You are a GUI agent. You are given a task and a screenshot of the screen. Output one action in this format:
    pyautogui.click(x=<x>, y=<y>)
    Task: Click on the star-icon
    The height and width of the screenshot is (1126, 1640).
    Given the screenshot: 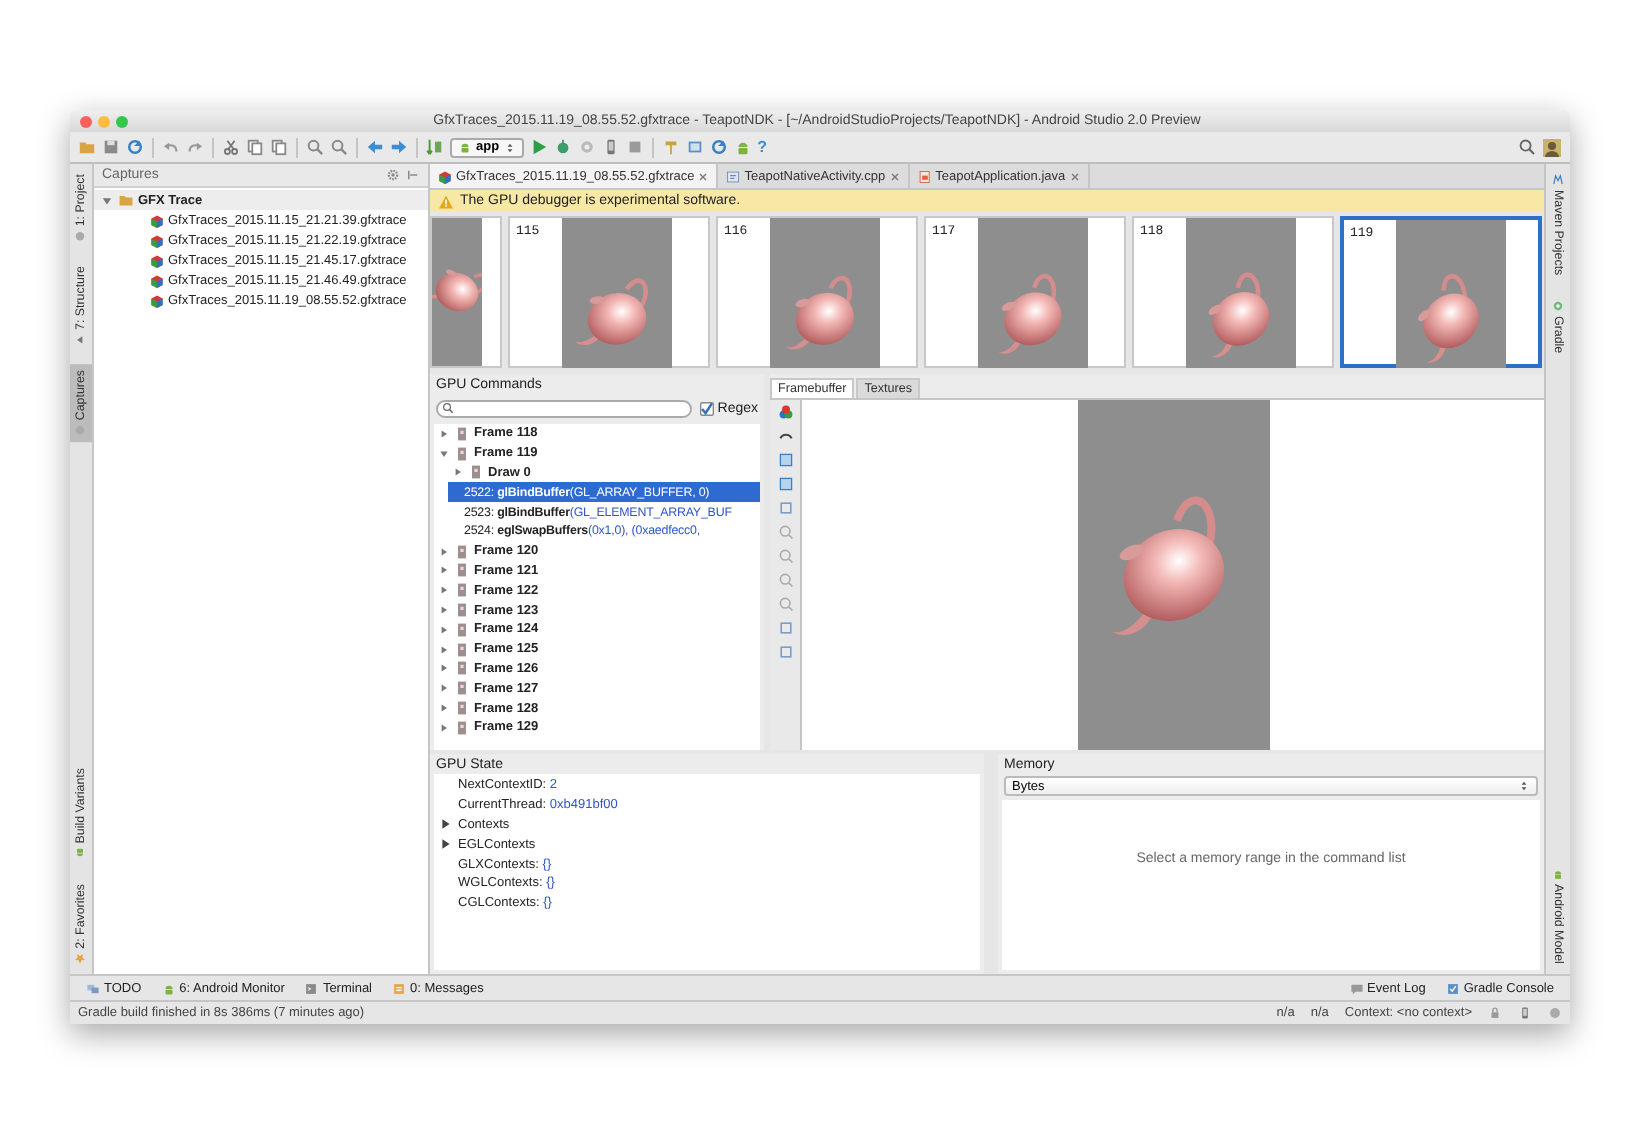 What is the action you would take?
    pyautogui.click(x=81, y=958)
    